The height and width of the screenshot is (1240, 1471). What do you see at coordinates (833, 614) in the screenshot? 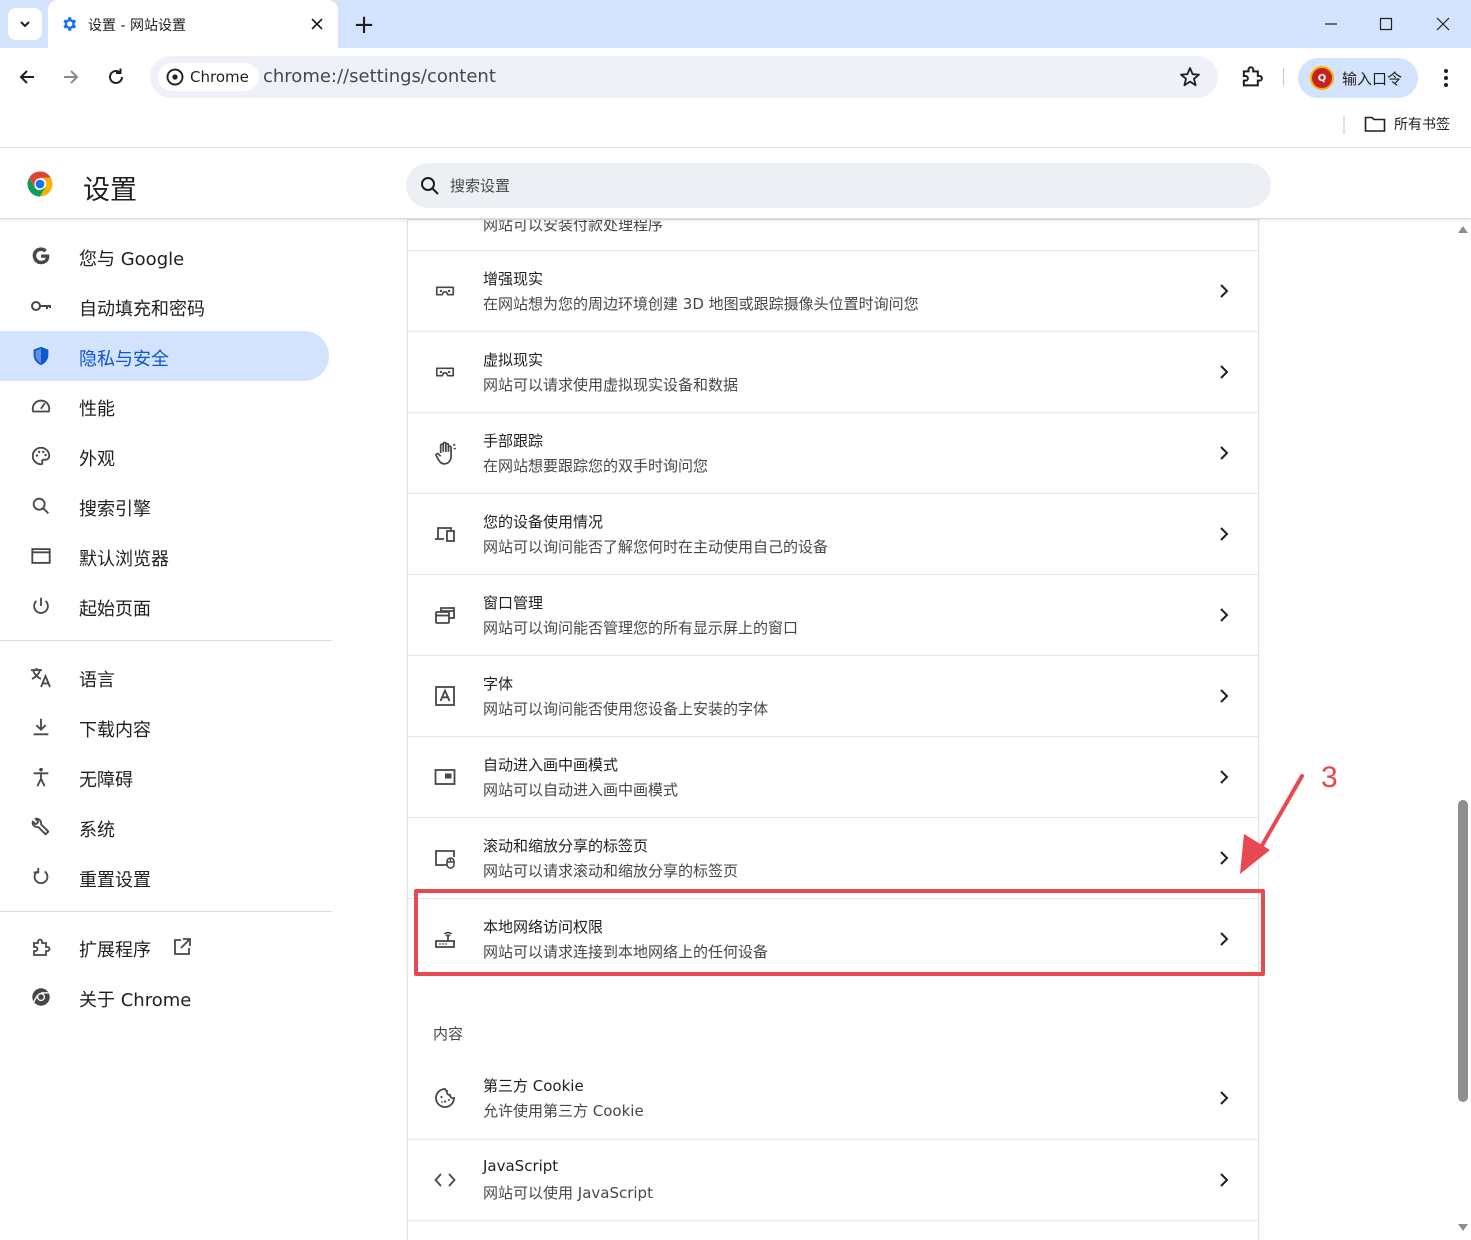
I see `row-window-management: 窗口管理 网站可以询问能否管理您的所有显示屏上的窗口` at bounding box center [833, 614].